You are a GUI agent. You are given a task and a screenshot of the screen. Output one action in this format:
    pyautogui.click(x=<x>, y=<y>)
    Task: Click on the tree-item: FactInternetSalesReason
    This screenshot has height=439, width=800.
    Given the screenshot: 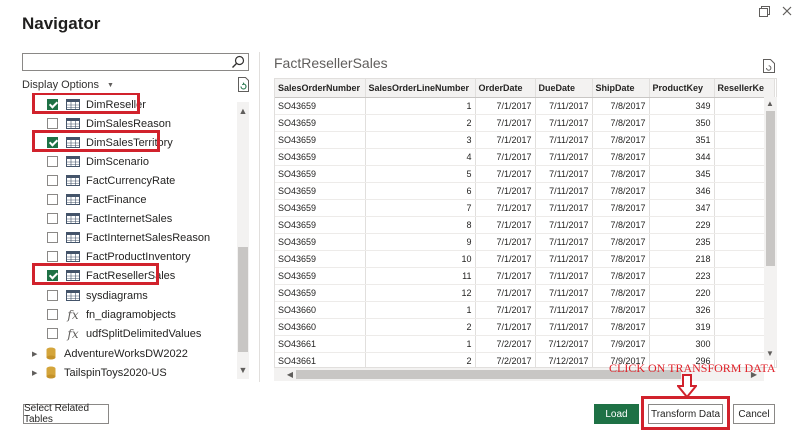 What is the action you would take?
    pyautogui.click(x=148, y=237)
    